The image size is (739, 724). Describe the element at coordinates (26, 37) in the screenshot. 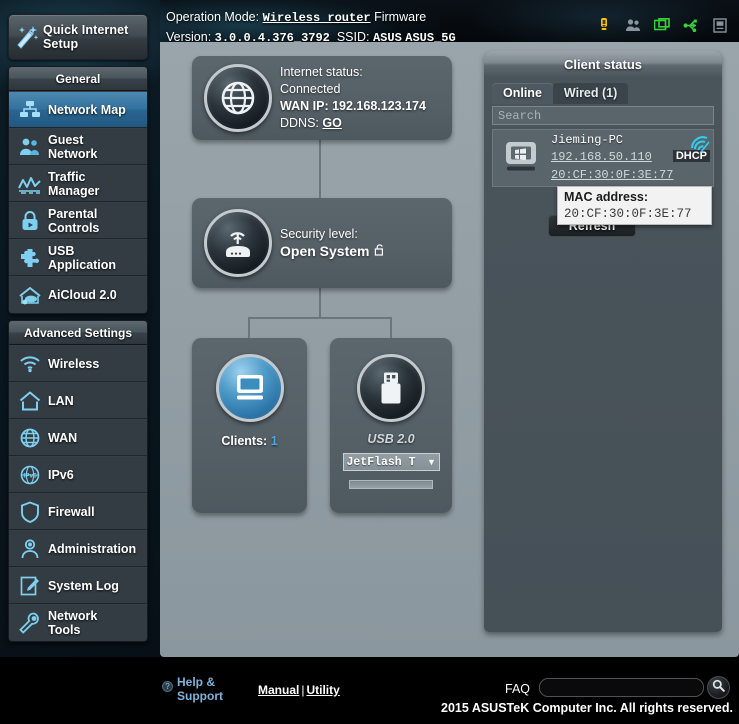

I see `magic-wand-icon` at that location.